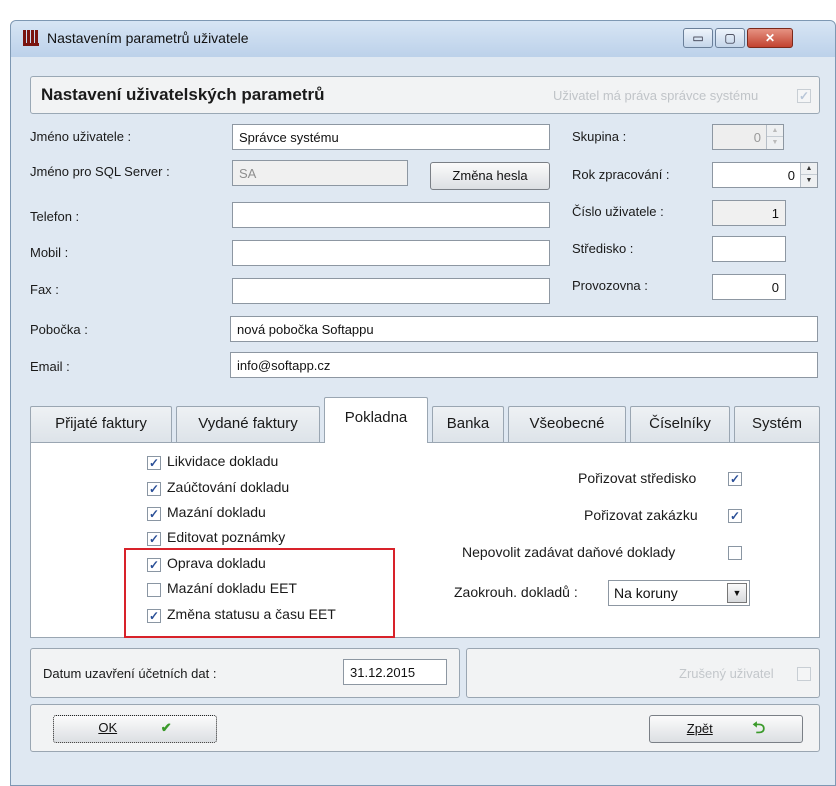  Describe the element at coordinates (81, 136) in the screenshot. I see `user-name-label: Jméno uživatele :` at that location.